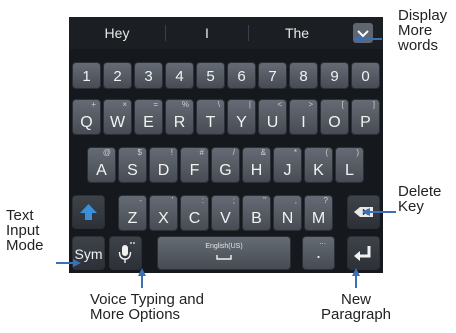 This screenshot has height=333, width=456. What do you see at coordinates (256, 170) in the screenshot?
I see `key-label: H` at bounding box center [256, 170].